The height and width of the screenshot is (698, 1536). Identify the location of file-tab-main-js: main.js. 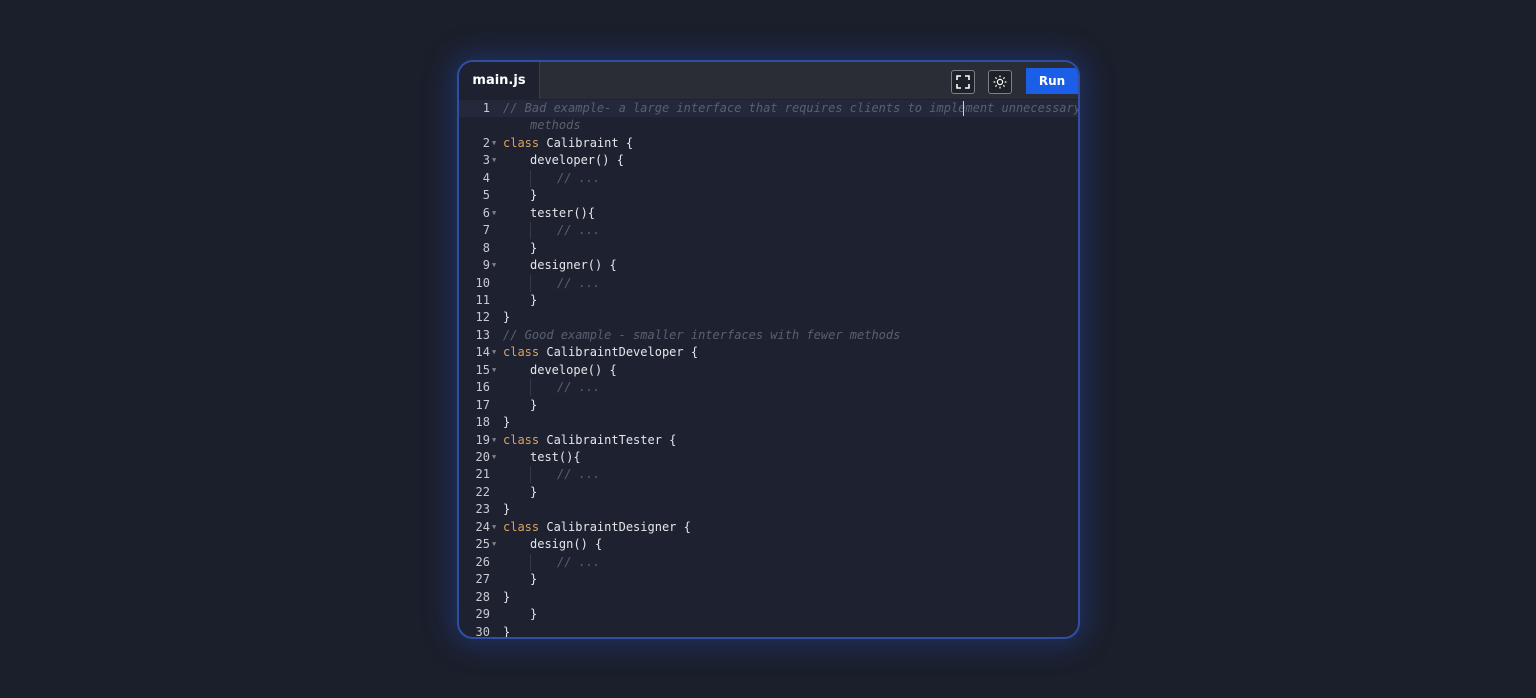
(499, 80).